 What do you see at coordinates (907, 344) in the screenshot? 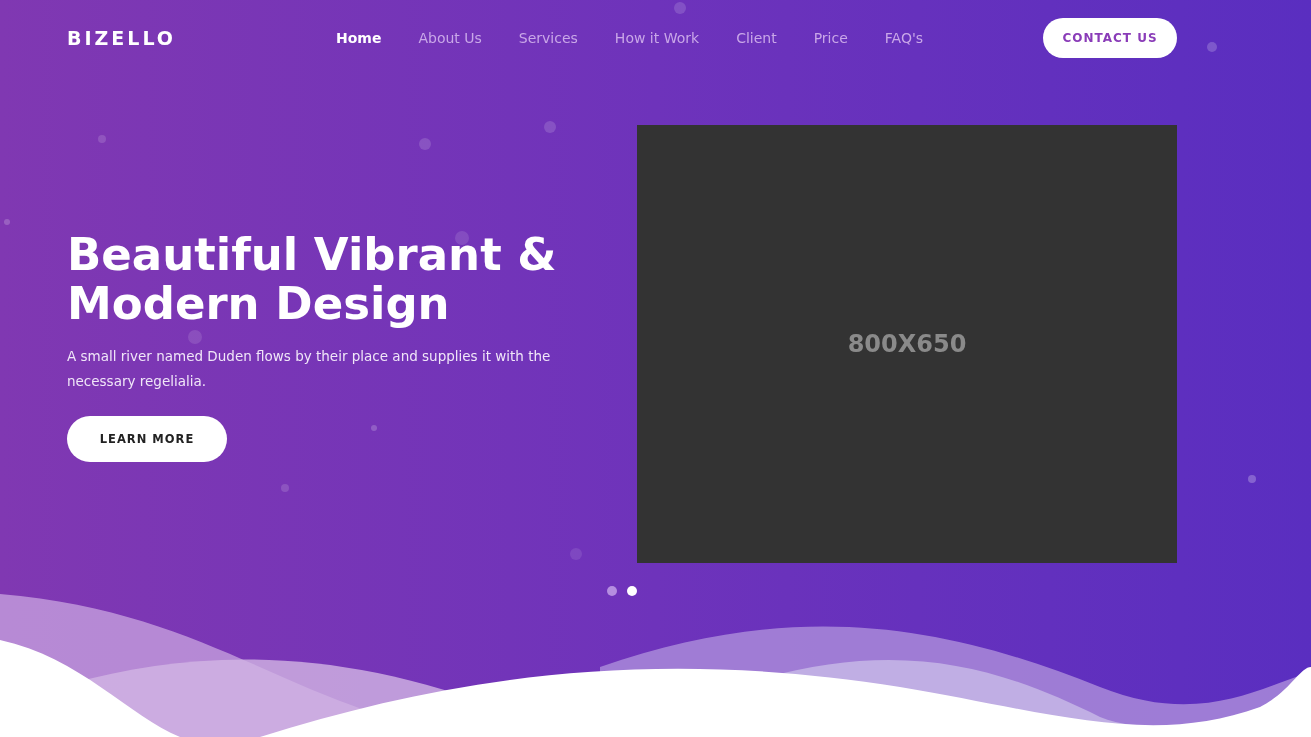
I see `placeholder-label: 800X650` at bounding box center [907, 344].